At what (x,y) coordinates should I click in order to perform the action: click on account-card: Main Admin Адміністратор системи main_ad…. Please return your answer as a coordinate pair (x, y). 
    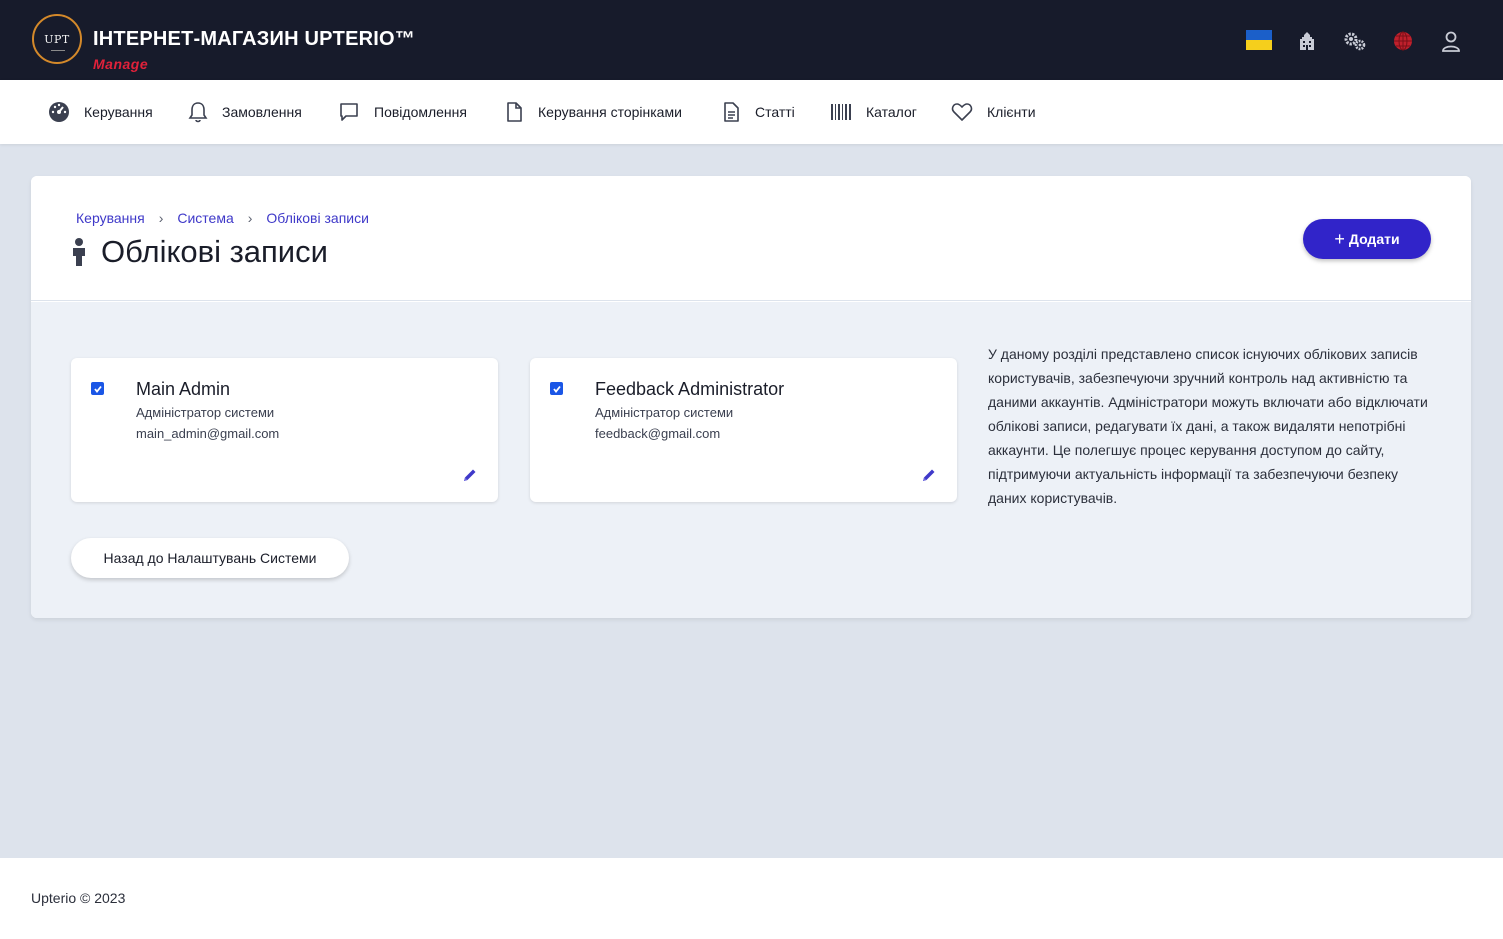
    Looking at the image, I should click on (284, 430).